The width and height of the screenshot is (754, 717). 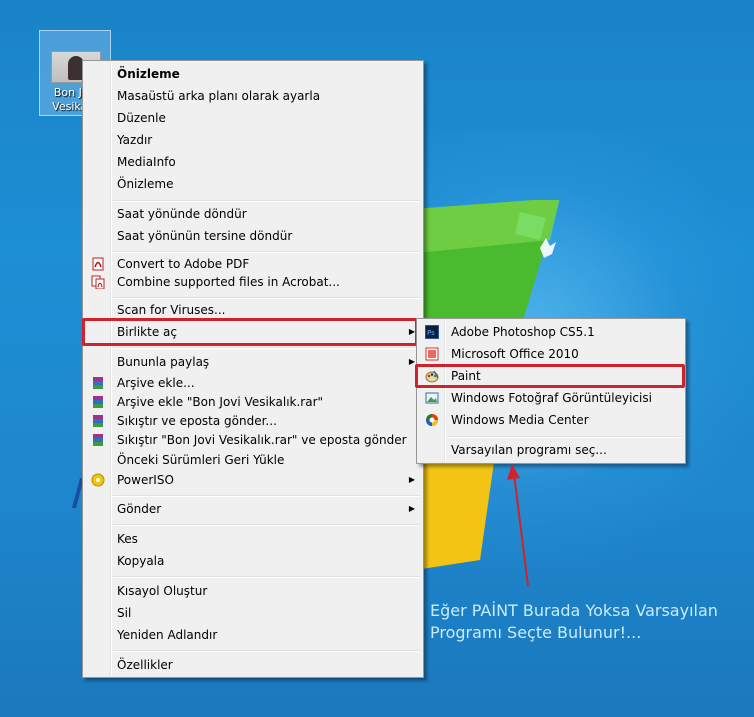 I want to click on menu-item-label: PowerISO, so click(x=145, y=480).